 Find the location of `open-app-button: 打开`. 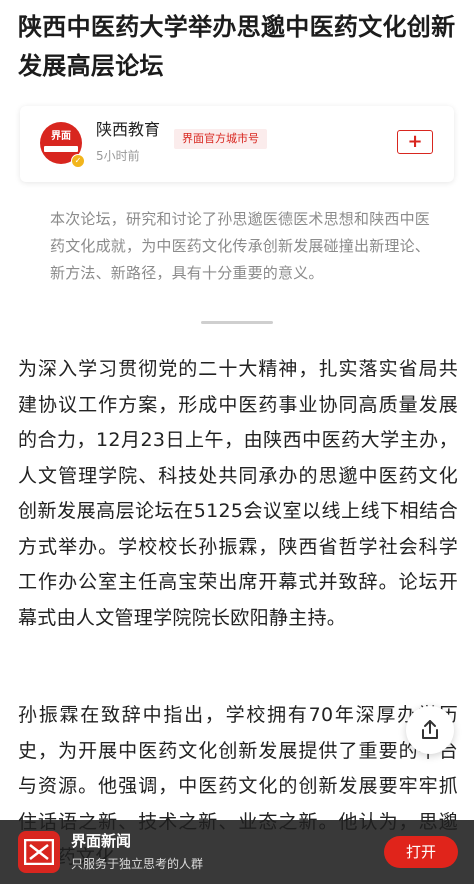

open-app-button: 打开 is located at coordinates (421, 852).